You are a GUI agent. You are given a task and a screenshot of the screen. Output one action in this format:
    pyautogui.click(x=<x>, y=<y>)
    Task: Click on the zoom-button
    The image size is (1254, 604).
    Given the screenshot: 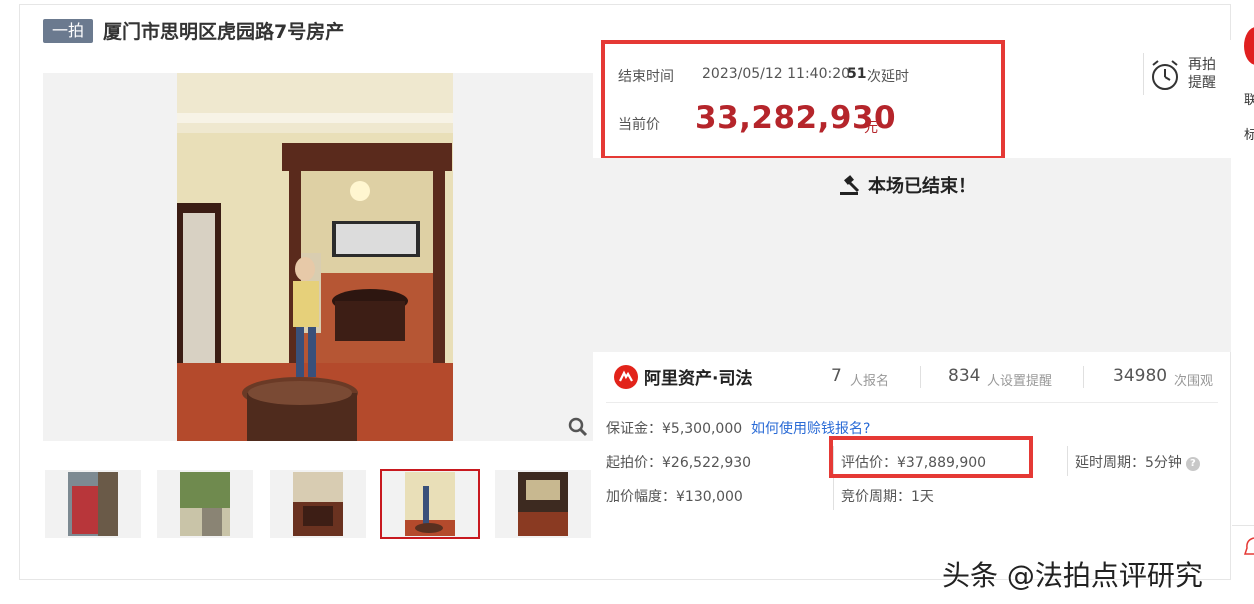 What is the action you would take?
    pyautogui.click(x=578, y=427)
    